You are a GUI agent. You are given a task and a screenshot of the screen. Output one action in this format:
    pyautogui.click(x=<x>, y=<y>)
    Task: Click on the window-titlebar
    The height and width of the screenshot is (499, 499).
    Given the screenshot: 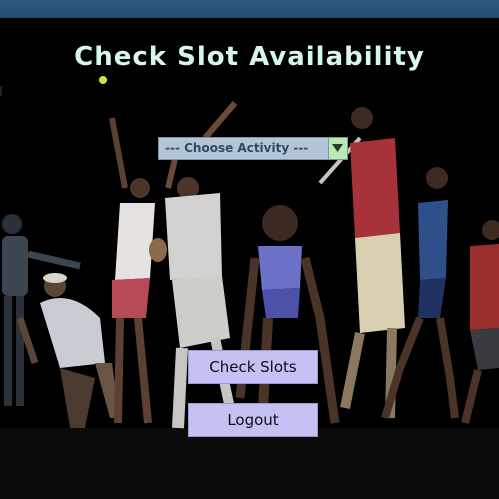 What is the action you would take?
    pyautogui.click(x=249, y=9)
    